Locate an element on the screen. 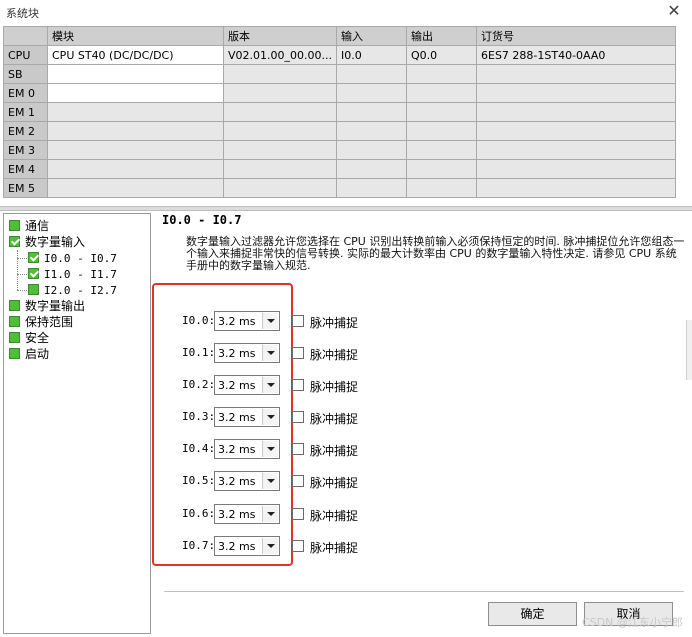  title-bar: 系统块 ✕ is located at coordinates (346, 12).